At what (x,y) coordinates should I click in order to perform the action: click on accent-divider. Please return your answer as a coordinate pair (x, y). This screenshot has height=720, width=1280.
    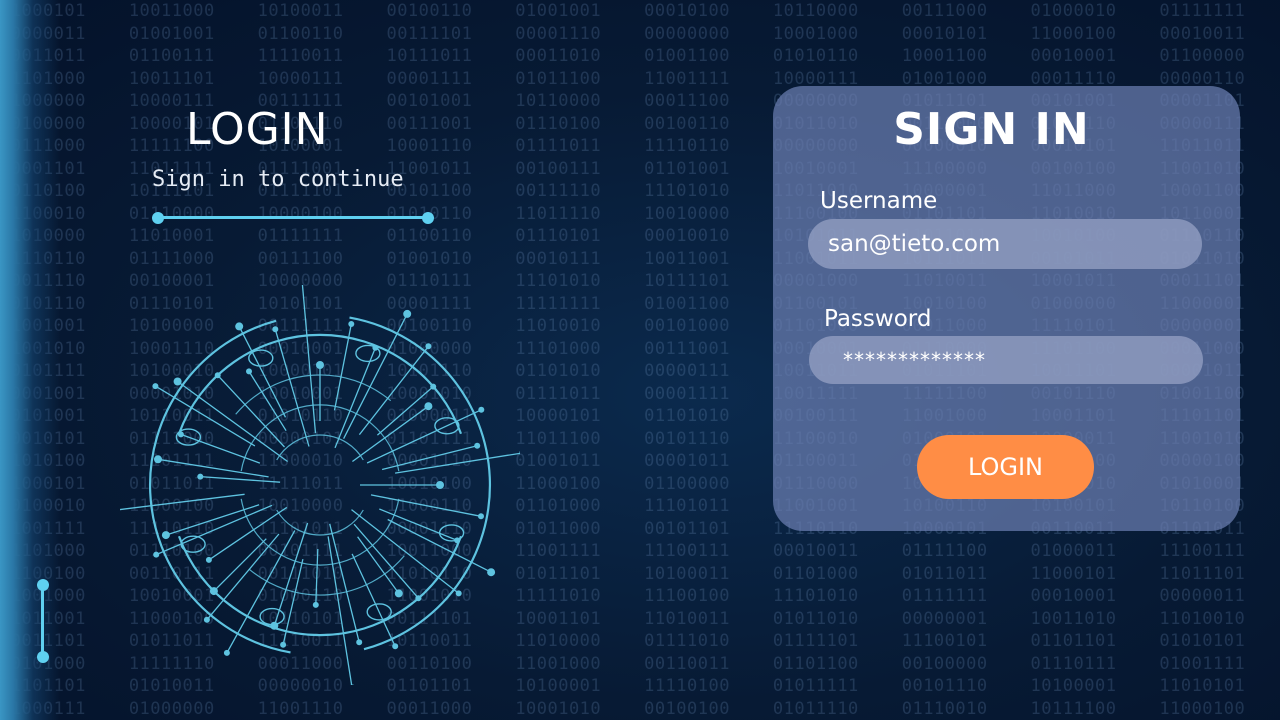
    Looking at the image, I should click on (293, 217).